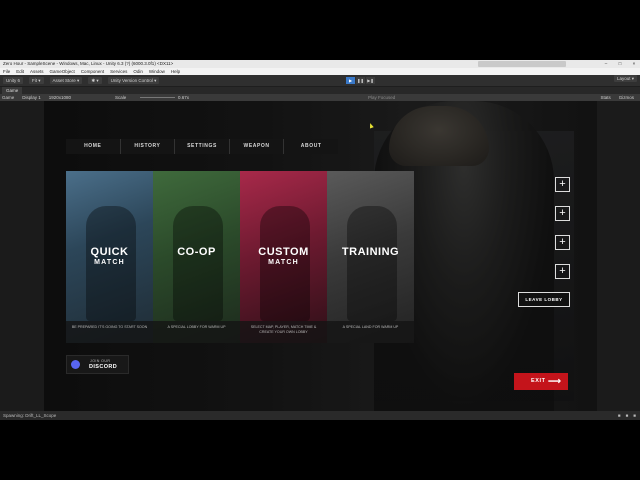  What do you see at coordinates (60, 97) in the screenshot?
I see `resolution-dropdown: 1920x1080` at bounding box center [60, 97].